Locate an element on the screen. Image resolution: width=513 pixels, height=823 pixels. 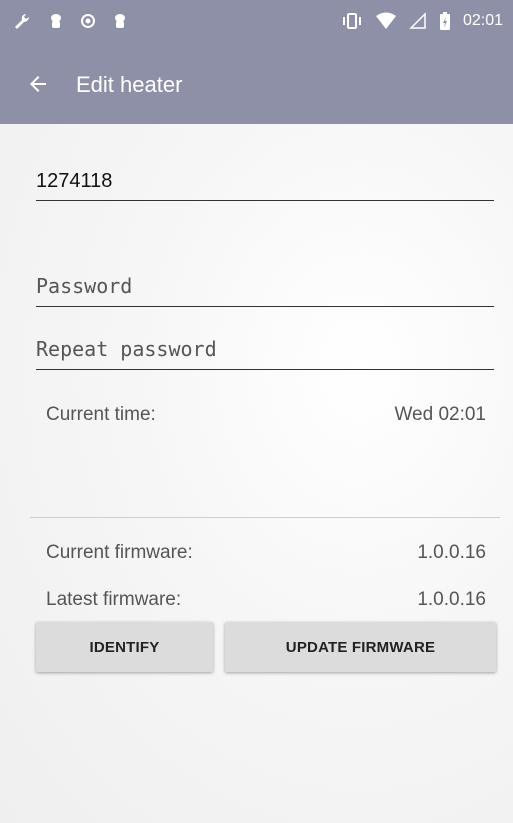
wifi-icon is located at coordinates (385, 20).